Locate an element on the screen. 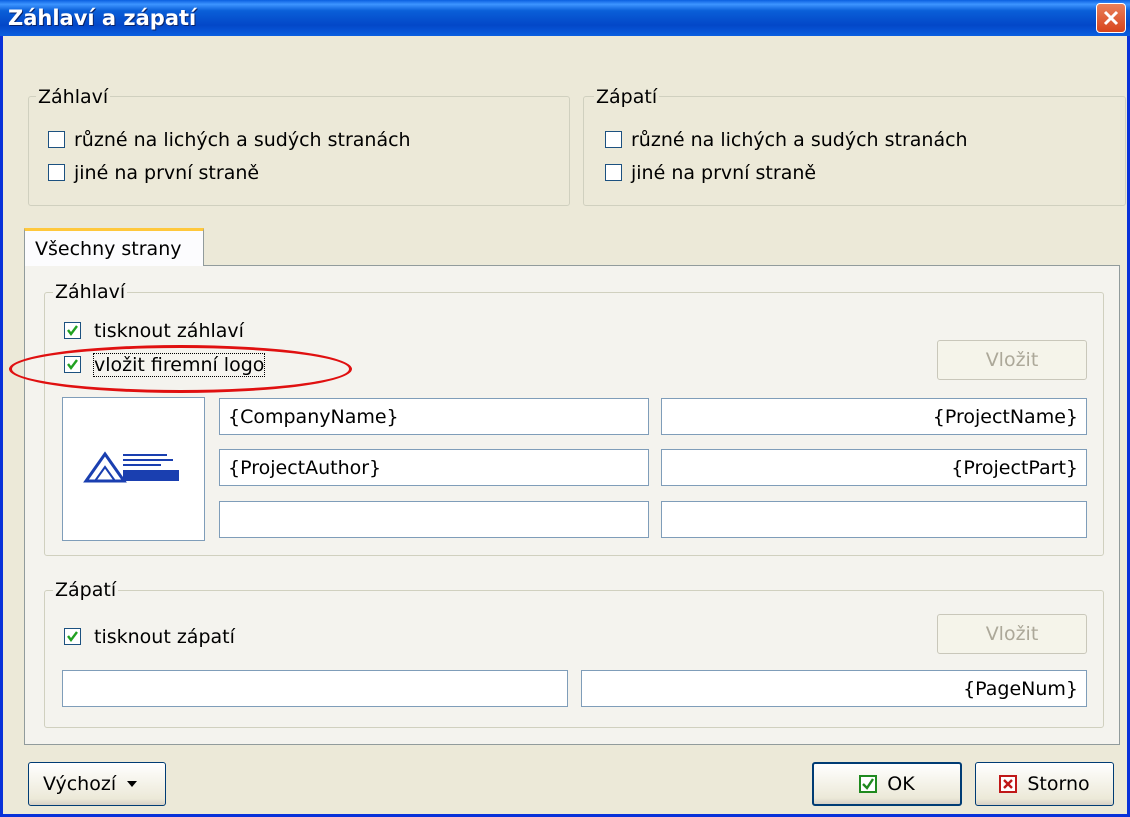  print-header-checkbox is located at coordinates (72, 330).